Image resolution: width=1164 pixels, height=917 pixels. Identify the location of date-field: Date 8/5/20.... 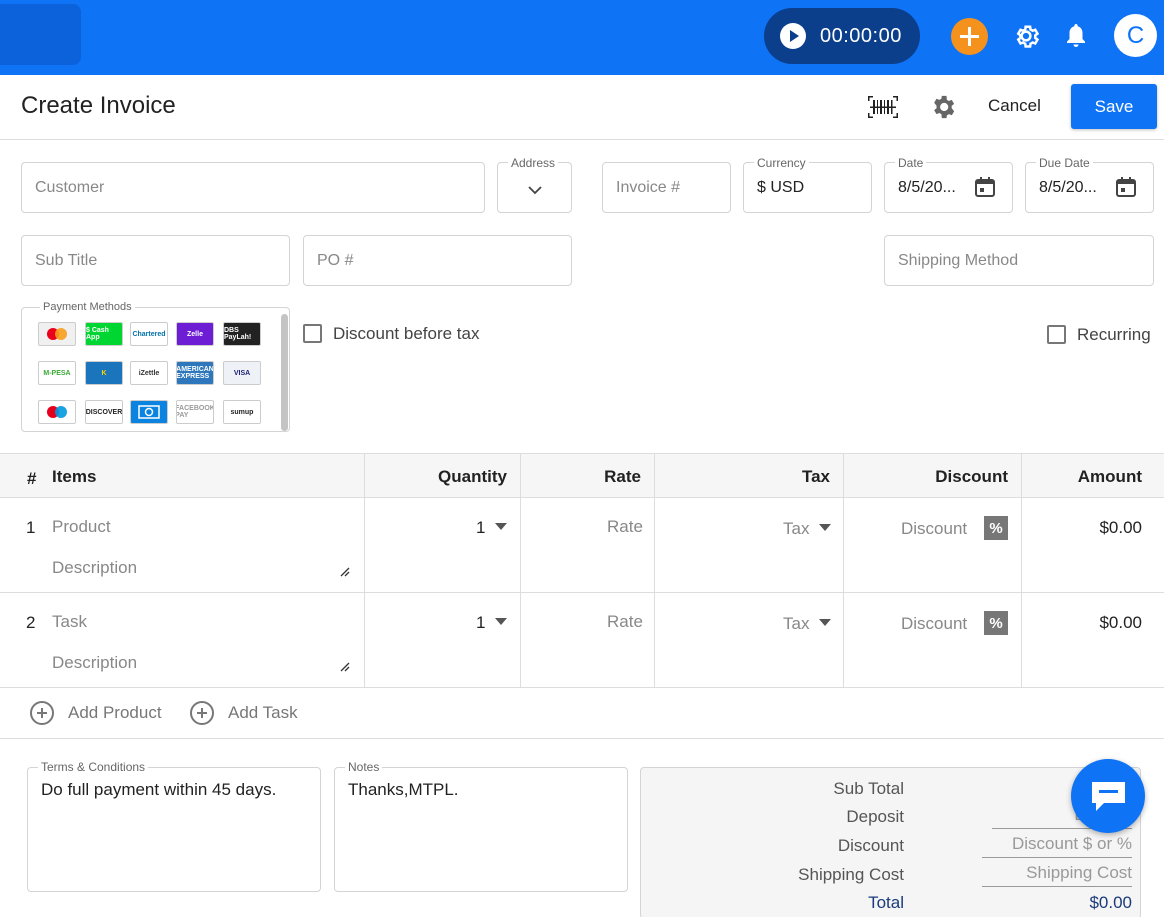
(948, 184).